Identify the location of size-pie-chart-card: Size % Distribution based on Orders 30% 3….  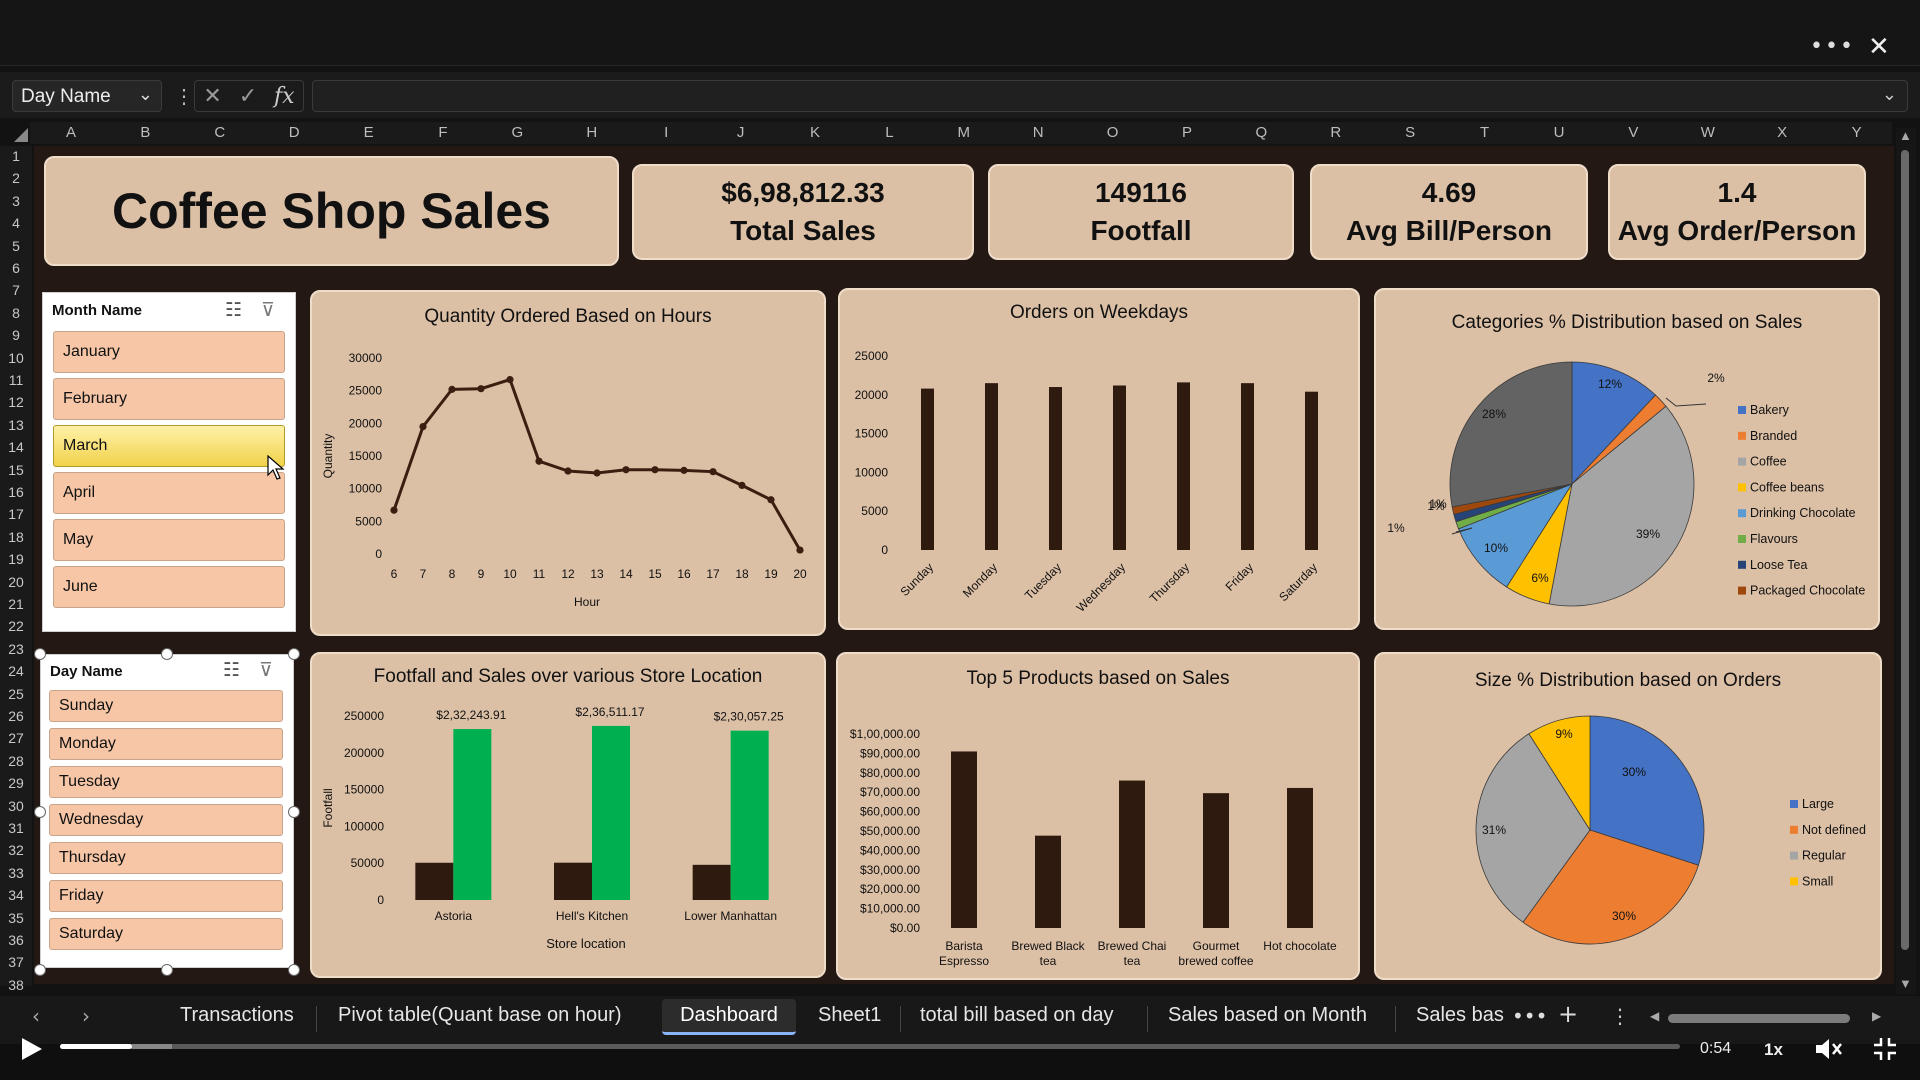
(1628, 816).